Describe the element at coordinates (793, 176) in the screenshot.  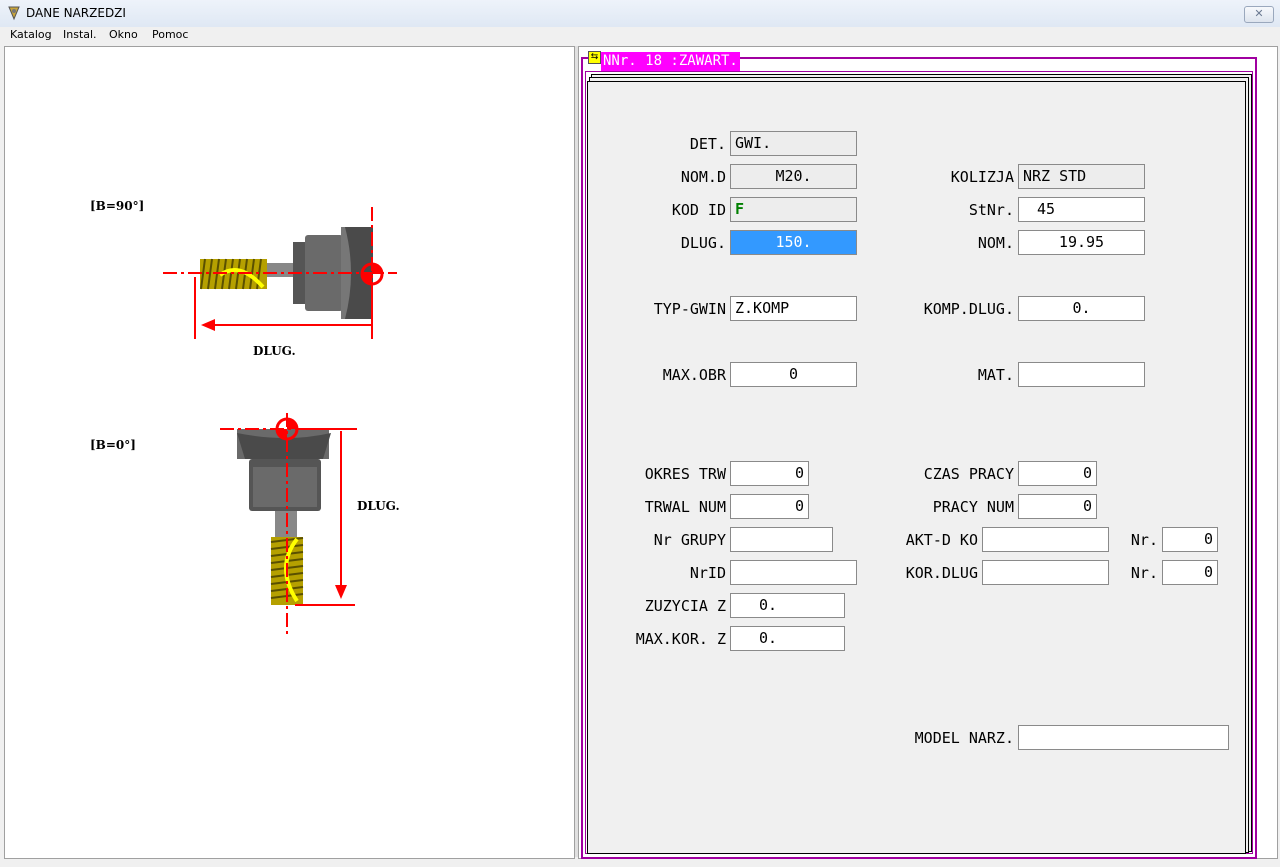
I see `nom-d-field: M20.` at that location.